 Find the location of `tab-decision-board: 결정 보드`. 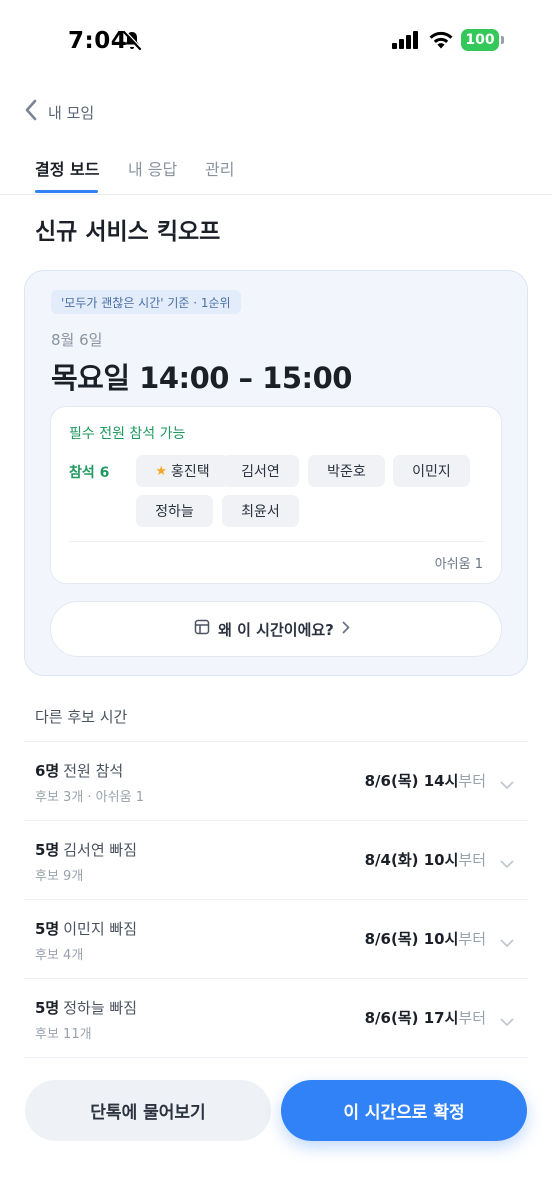

tab-decision-board: 결정 보드 is located at coordinates (67, 168).